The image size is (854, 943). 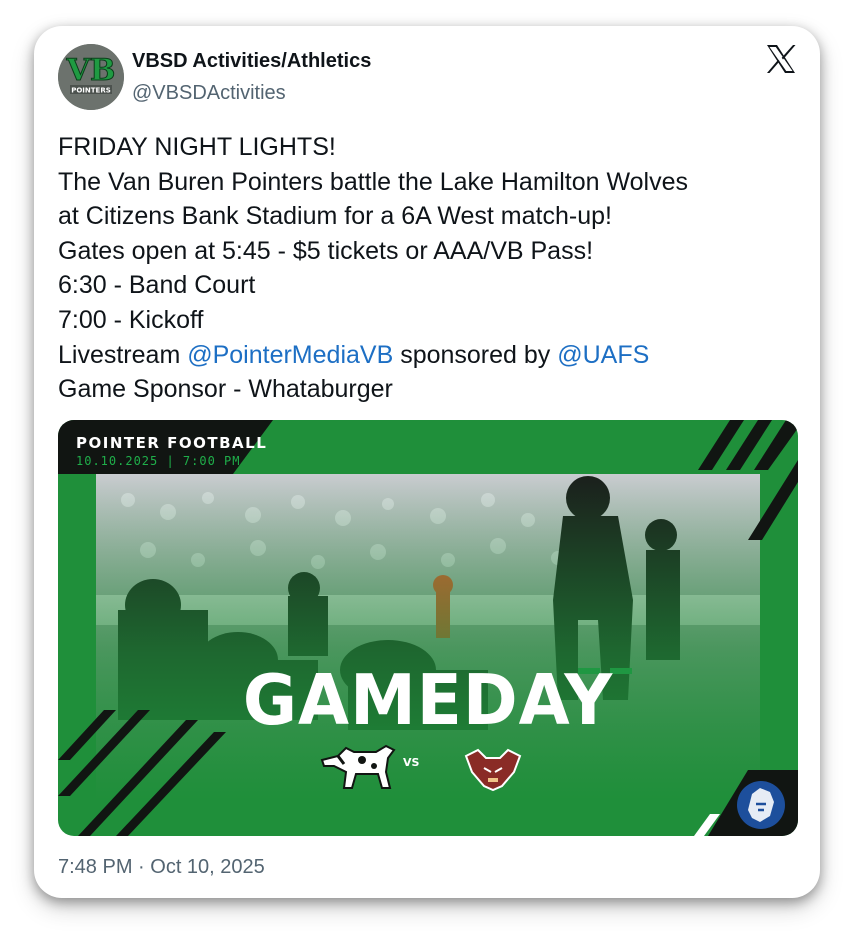 What do you see at coordinates (428, 700) in the screenshot?
I see `gameday-headline: GAMEDAY` at bounding box center [428, 700].